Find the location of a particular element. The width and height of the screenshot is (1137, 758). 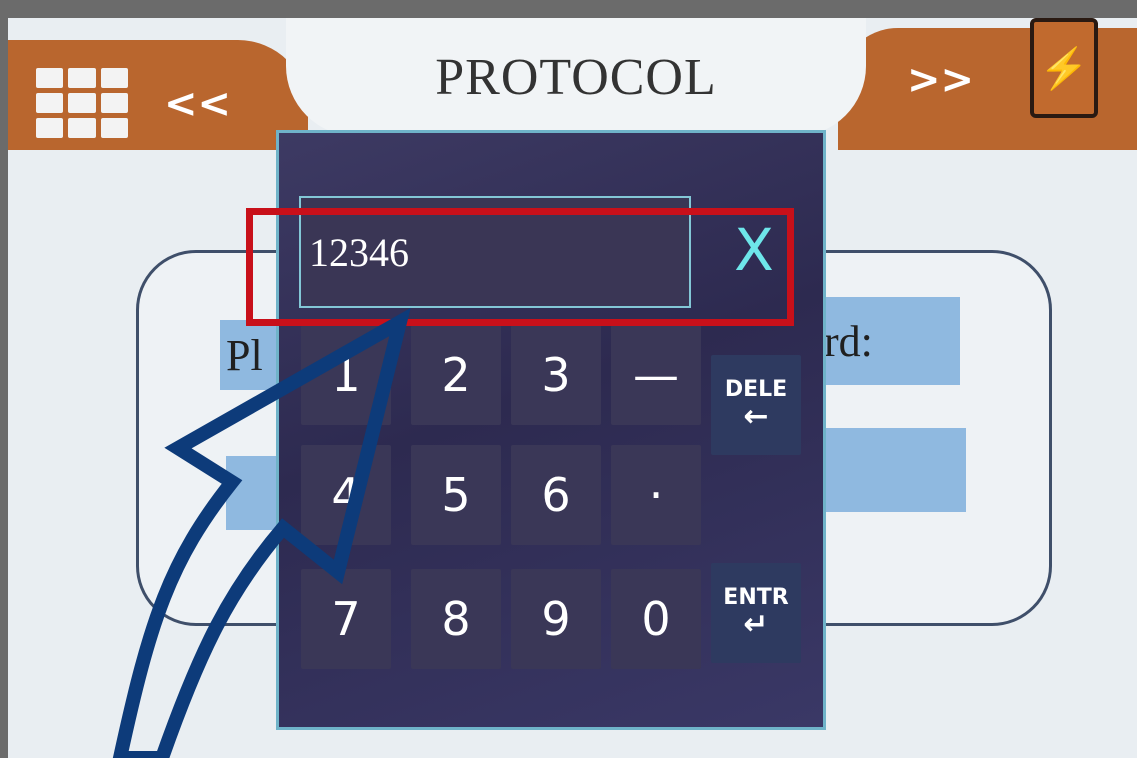

page-title: PROTOCOL is located at coordinates (576, 77).